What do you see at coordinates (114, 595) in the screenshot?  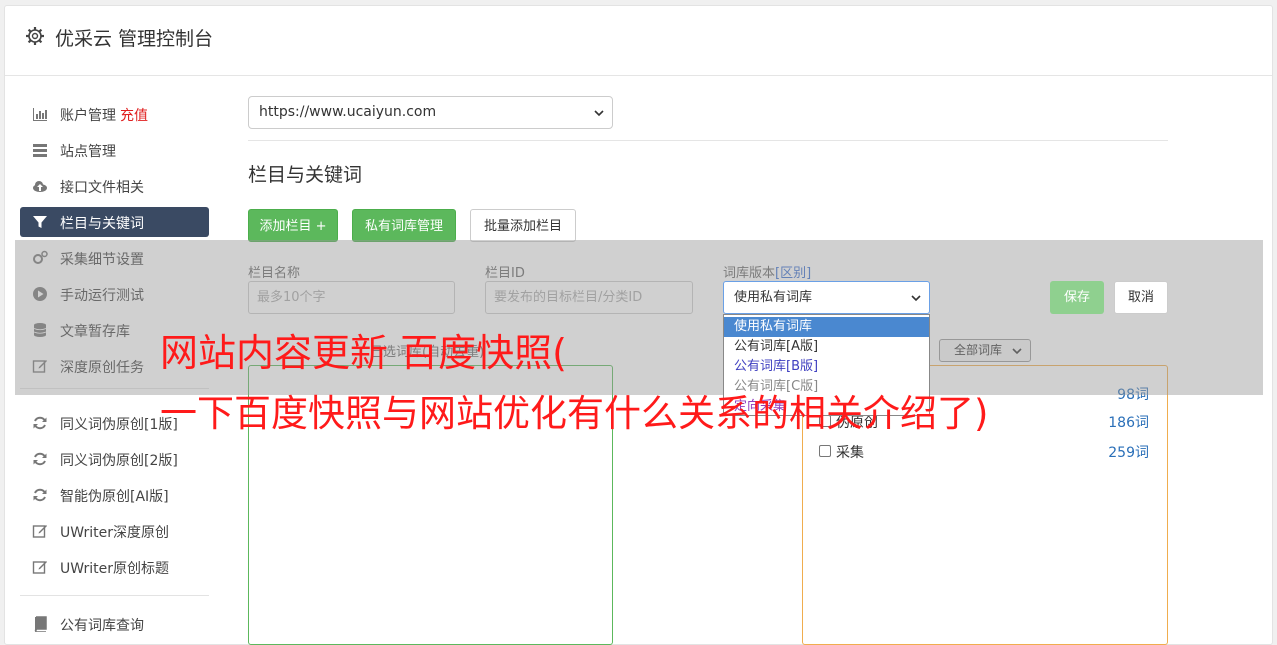 I see `sidebar-divider` at bounding box center [114, 595].